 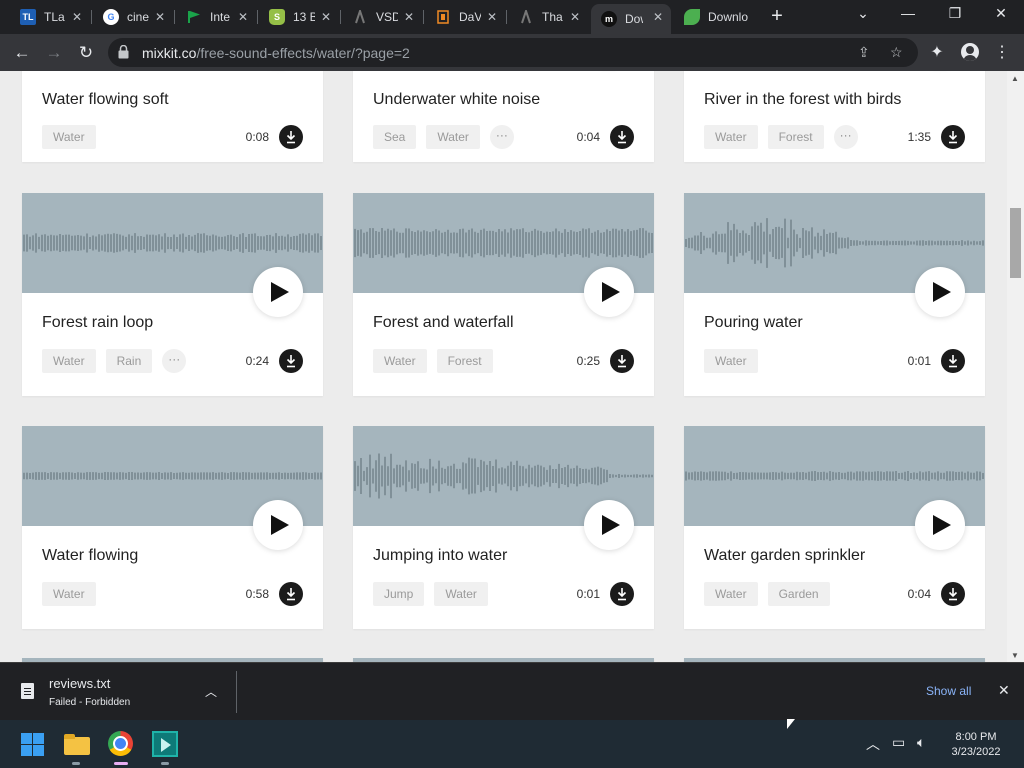 What do you see at coordinates (1001, 13) in the screenshot?
I see `close-window-icon: ✕` at bounding box center [1001, 13].